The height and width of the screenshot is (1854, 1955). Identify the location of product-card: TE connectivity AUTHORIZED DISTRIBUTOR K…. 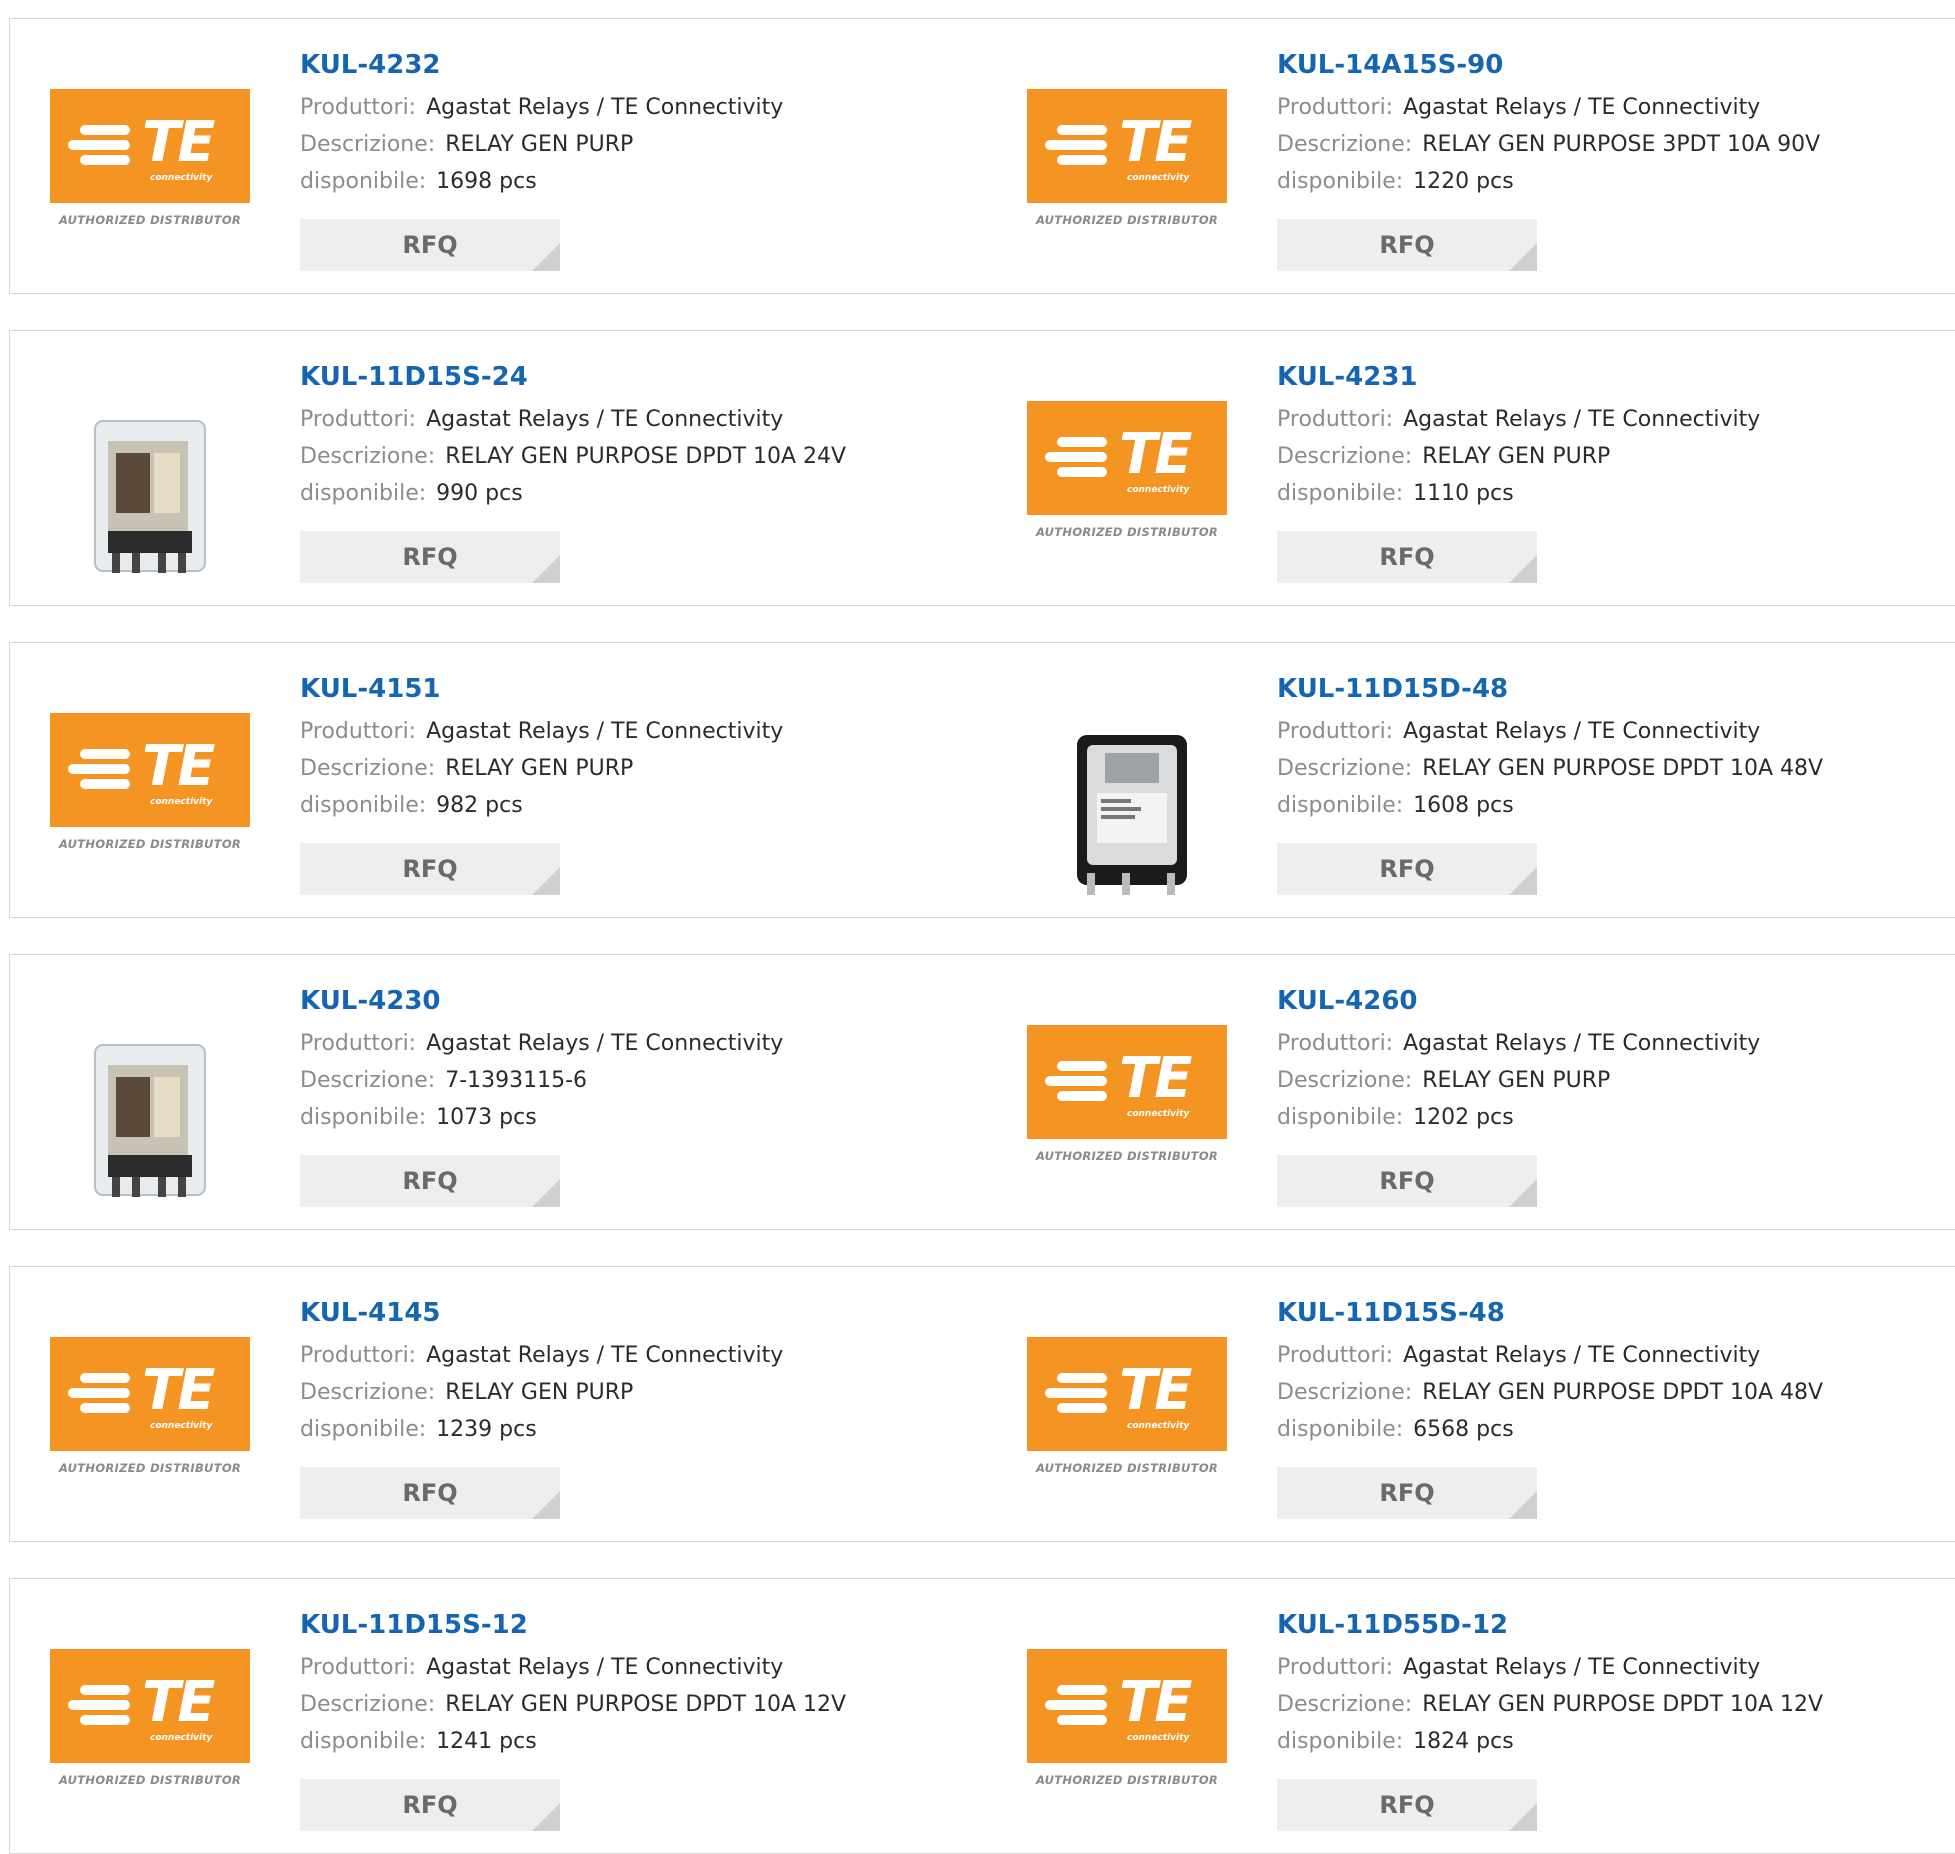
(501, 1716).